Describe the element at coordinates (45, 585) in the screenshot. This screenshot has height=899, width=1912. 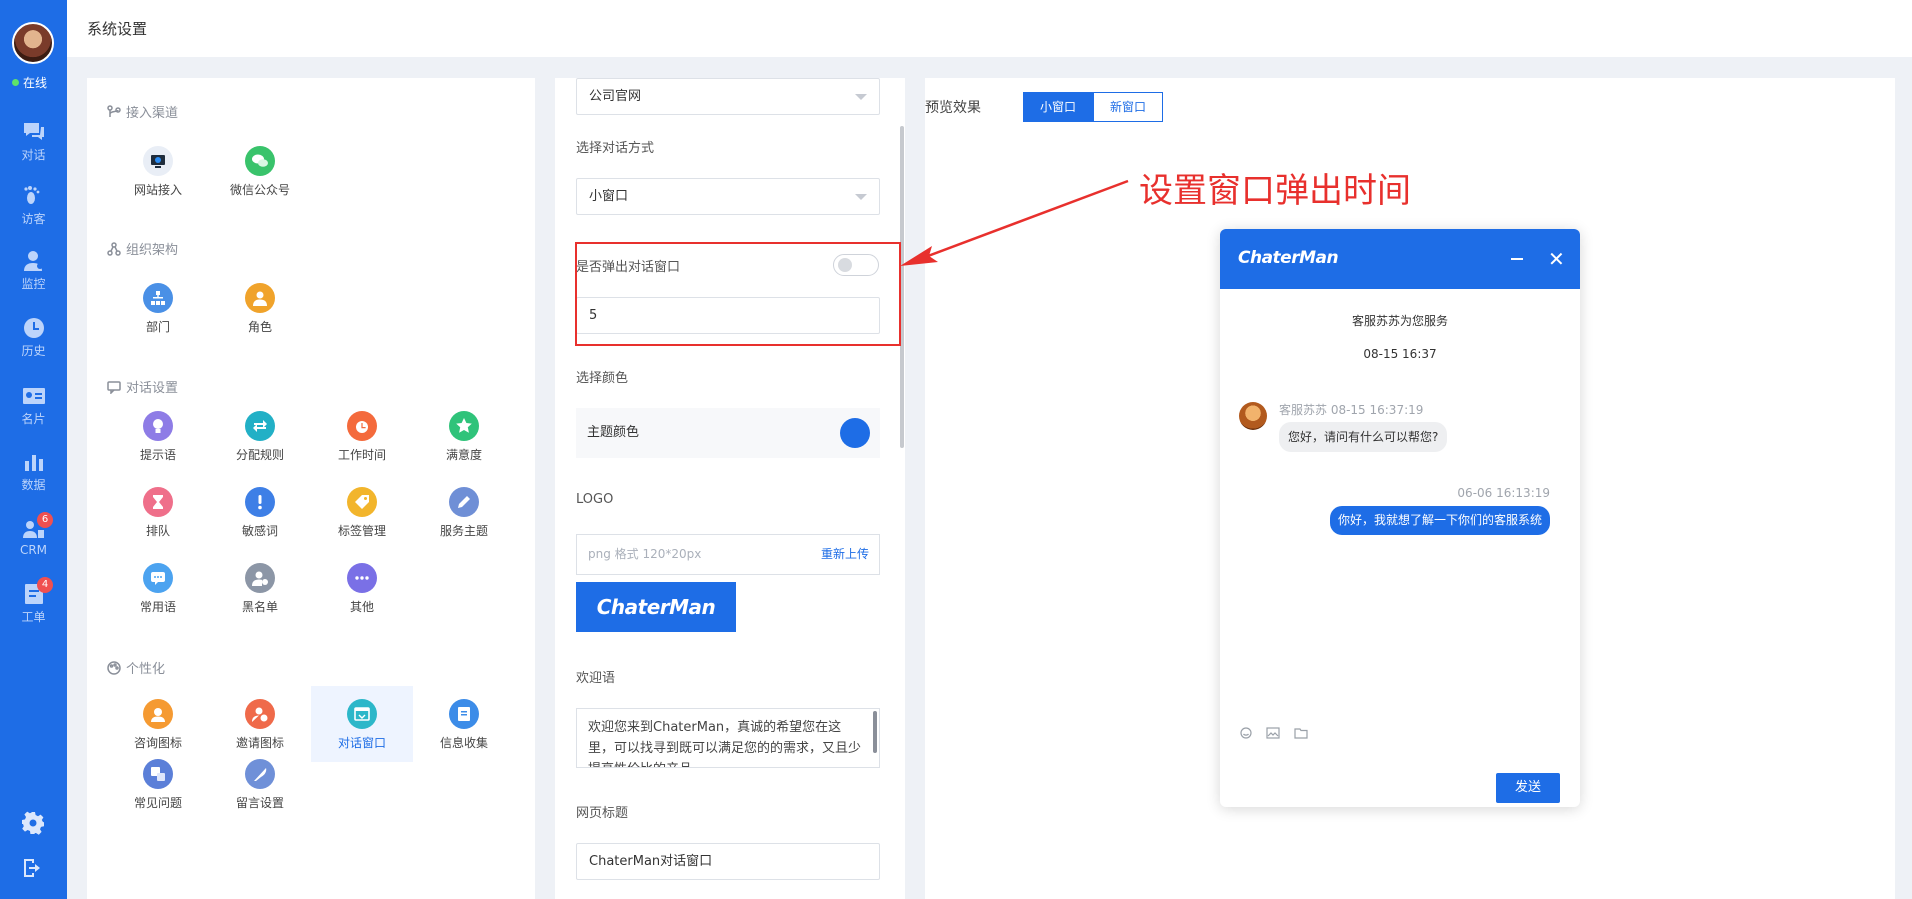
I see `ticket-badge: 4` at that location.